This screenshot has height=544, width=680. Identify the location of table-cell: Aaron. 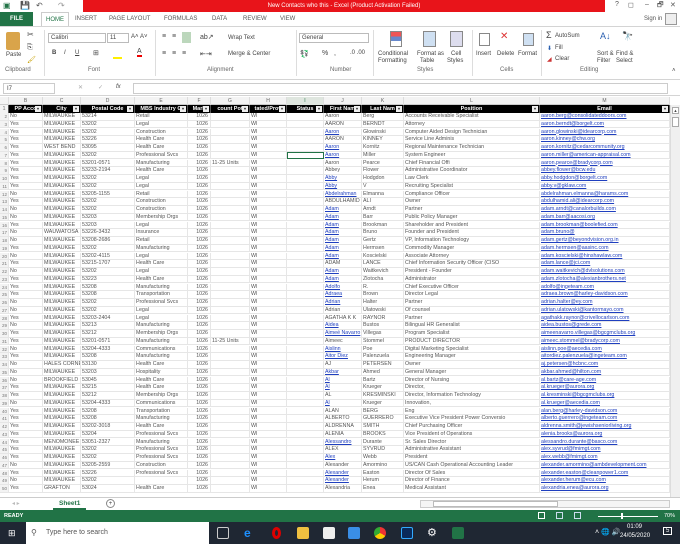
(343, 148).